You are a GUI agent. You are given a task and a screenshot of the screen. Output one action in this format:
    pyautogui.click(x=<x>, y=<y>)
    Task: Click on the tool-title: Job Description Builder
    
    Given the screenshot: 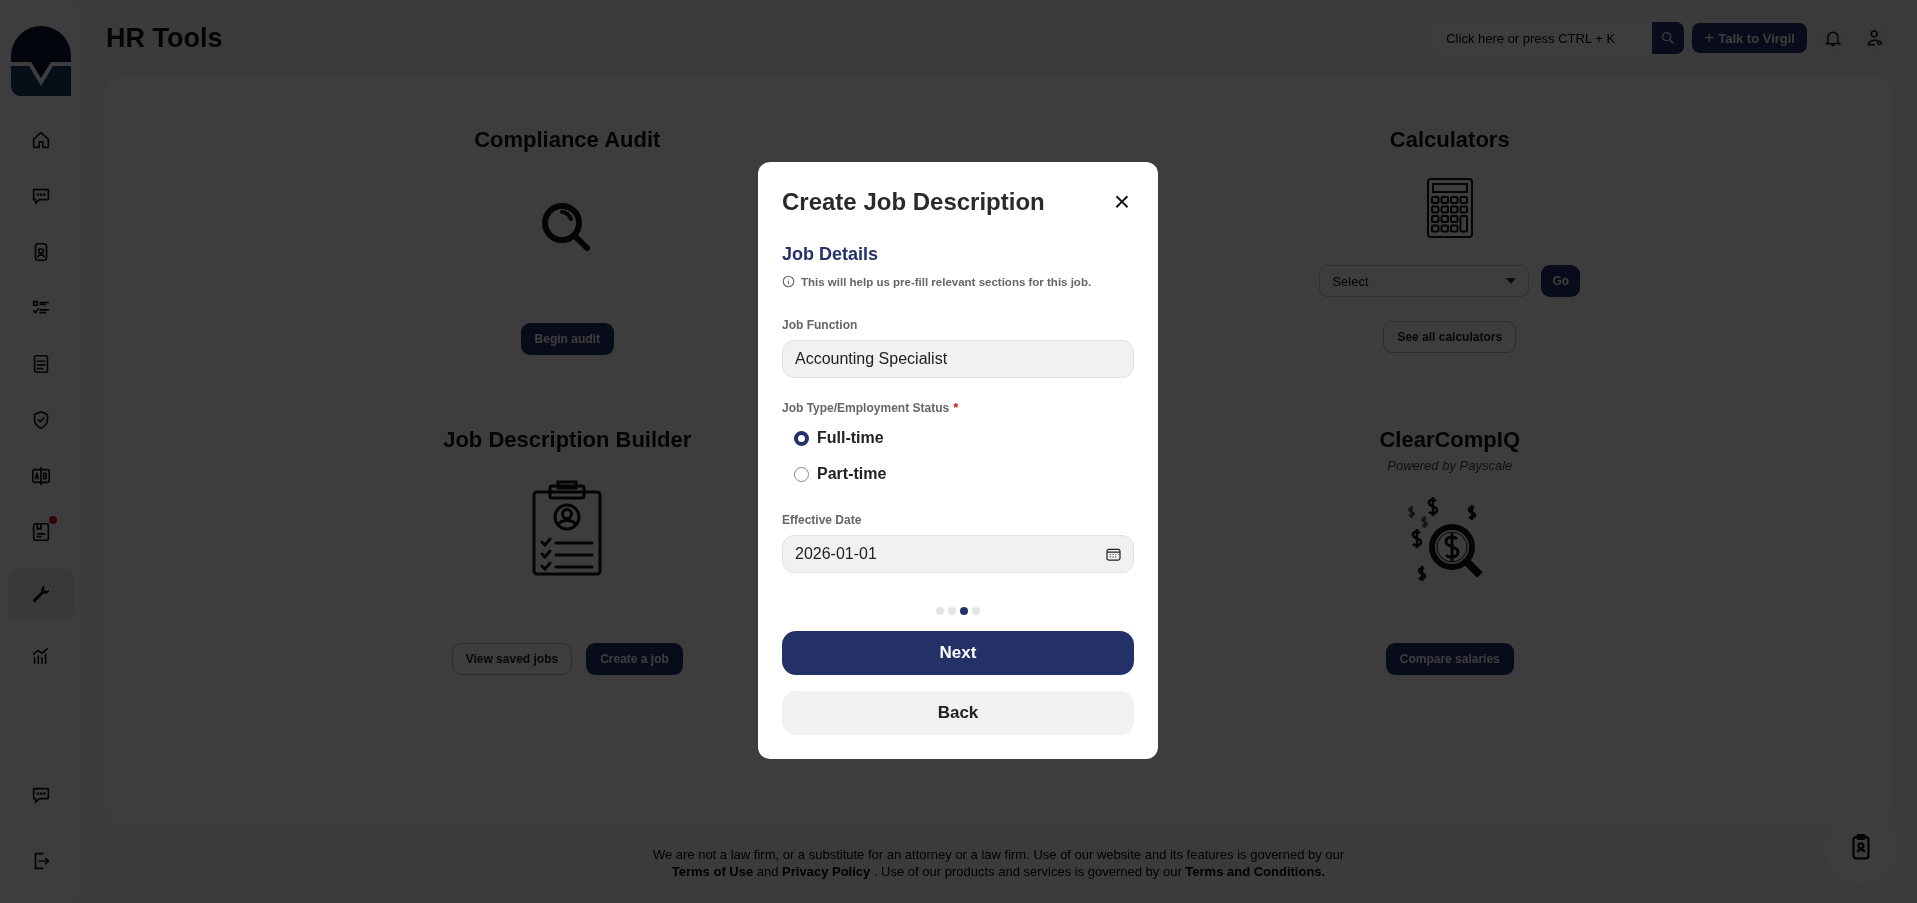 What is the action you would take?
    pyautogui.click(x=567, y=440)
    